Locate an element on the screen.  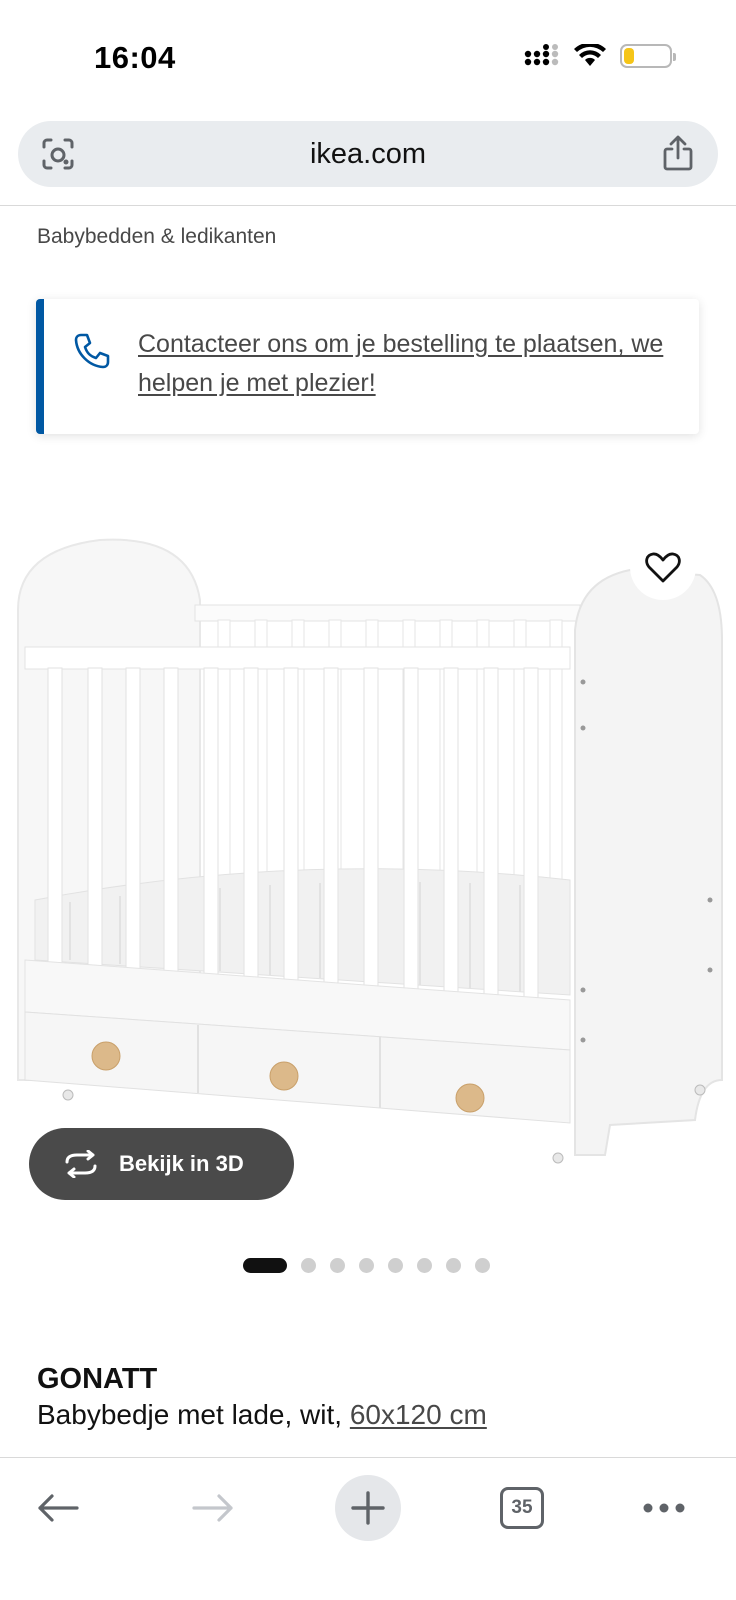
address-bar: ikea.com is located at coordinates (368, 154).